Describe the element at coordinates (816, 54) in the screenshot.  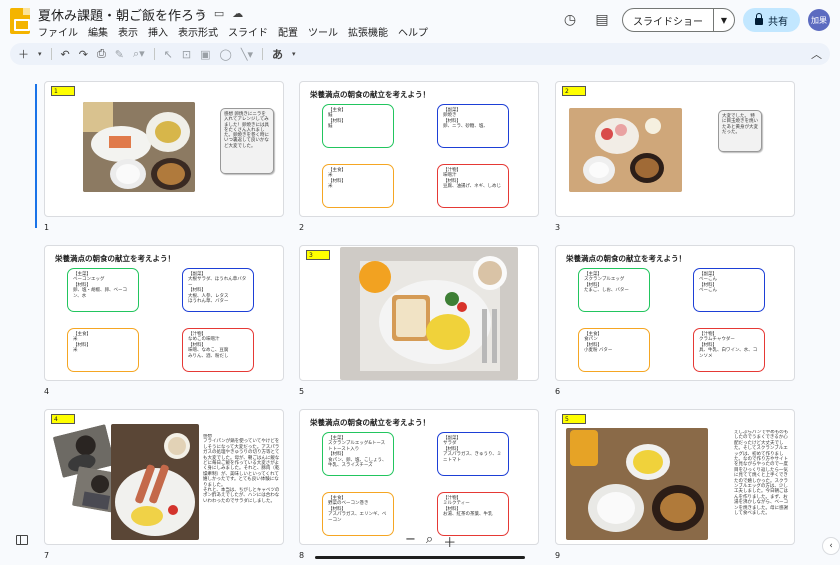
I see `chevron-up-icon: ︿` at that location.